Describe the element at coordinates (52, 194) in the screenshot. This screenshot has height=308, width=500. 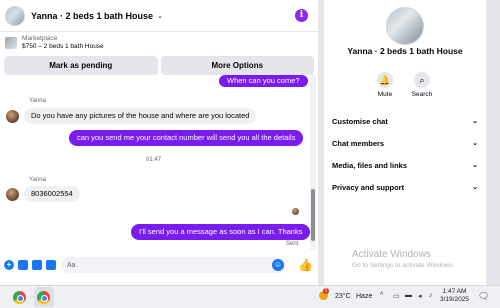
I see `incoming-message: 8036002554` at that location.